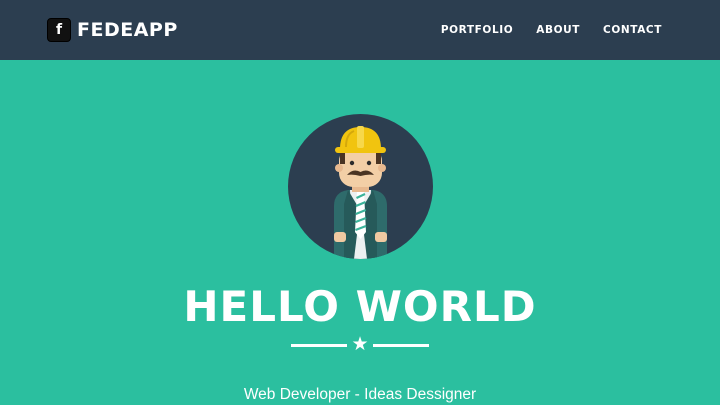 Image resolution: width=720 pixels, height=405 pixels. What do you see at coordinates (477, 30) in the screenshot?
I see `nav-link-portfolio: PORTFOLIO` at bounding box center [477, 30].